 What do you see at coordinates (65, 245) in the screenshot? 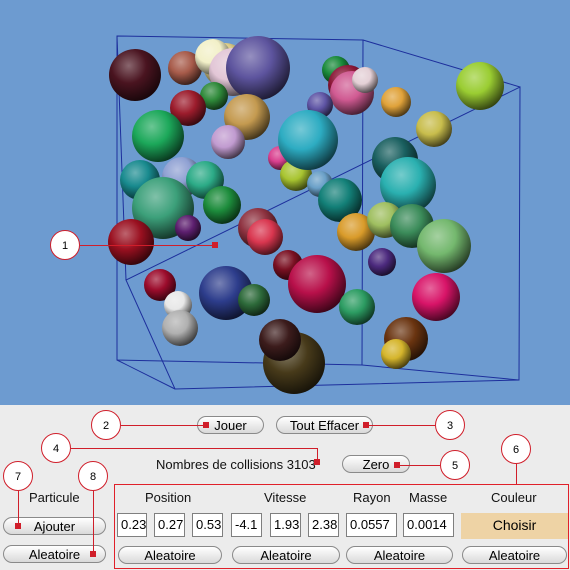
I see `callout-1: 1` at bounding box center [65, 245].